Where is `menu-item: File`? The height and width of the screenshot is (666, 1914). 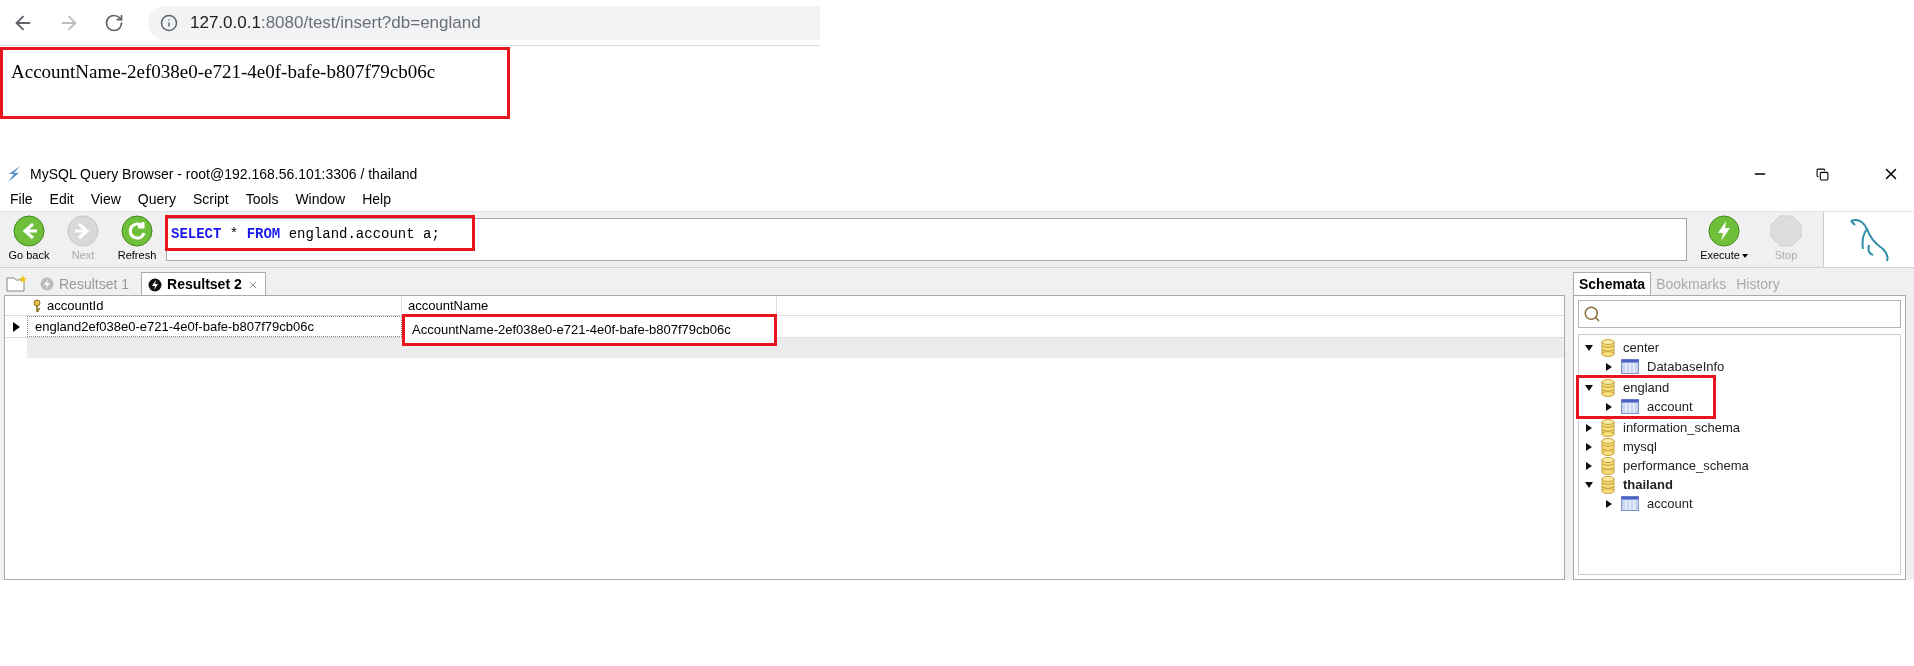
menu-item: File is located at coordinates (21, 199).